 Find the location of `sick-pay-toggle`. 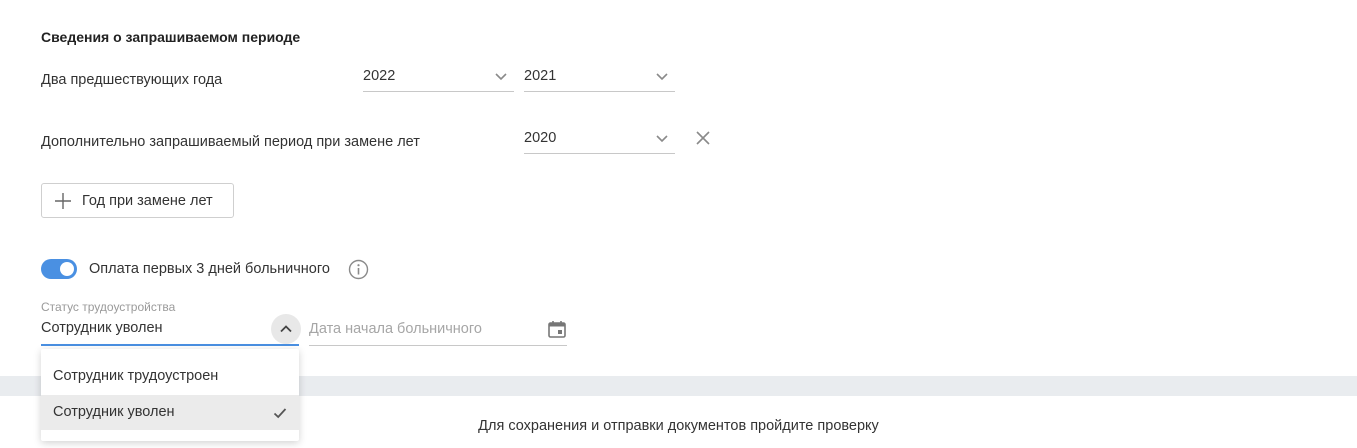

sick-pay-toggle is located at coordinates (59, 269).